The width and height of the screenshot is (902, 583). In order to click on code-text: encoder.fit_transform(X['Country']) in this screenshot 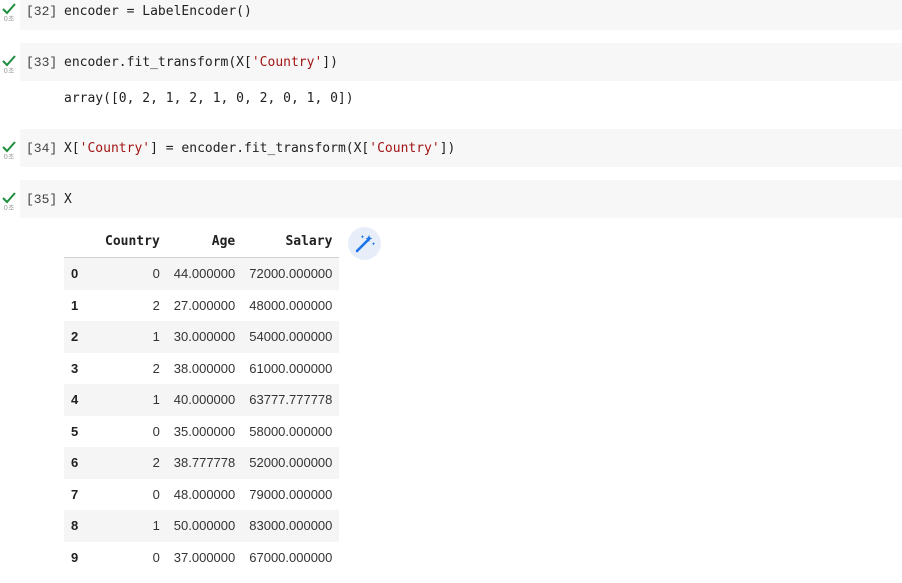, I will do `click(201, 62)`.